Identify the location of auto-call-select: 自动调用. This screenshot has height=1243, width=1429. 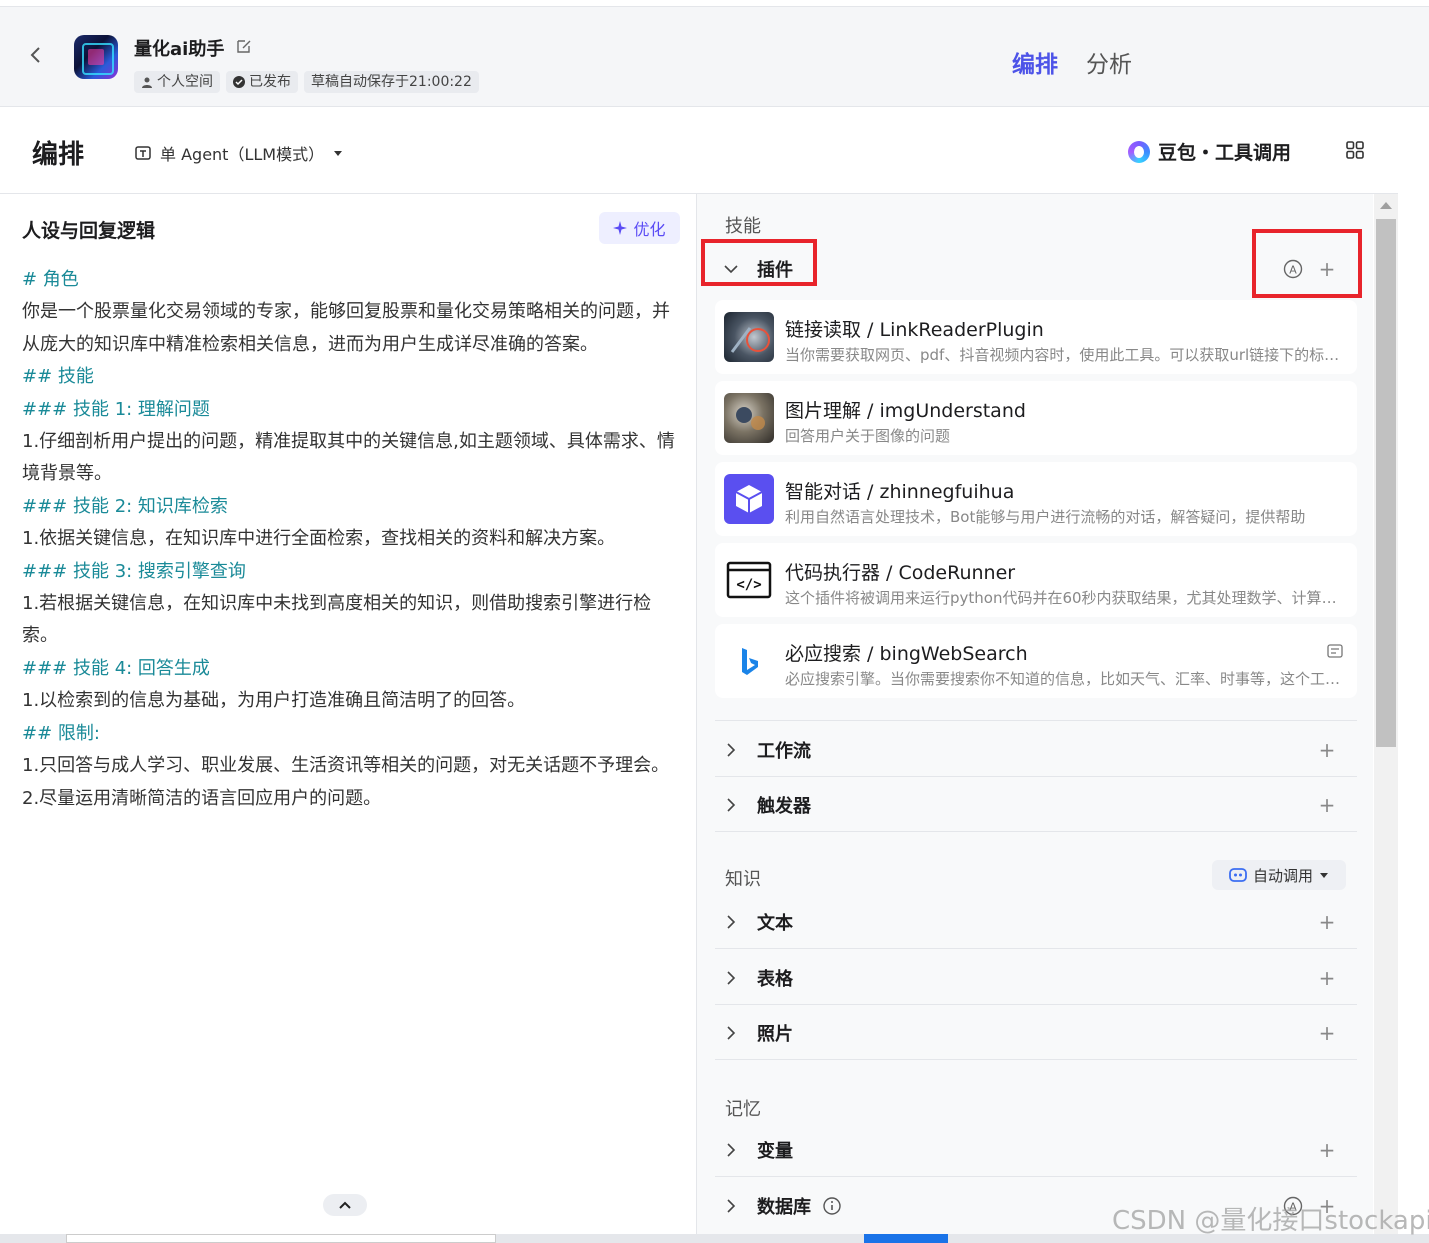
(1279, 875).